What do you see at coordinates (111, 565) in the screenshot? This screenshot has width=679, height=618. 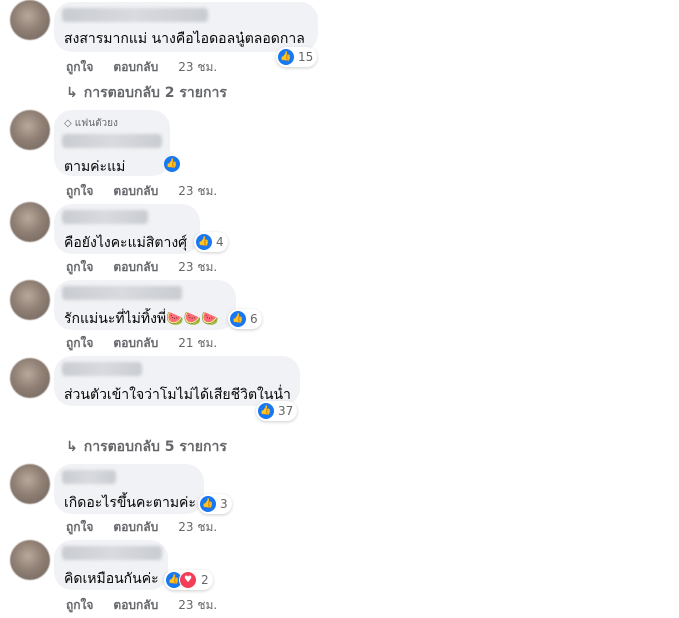 I see `comment-bubble: คิดเหมือนกันค่ะ` at bounding box center [111, 565].